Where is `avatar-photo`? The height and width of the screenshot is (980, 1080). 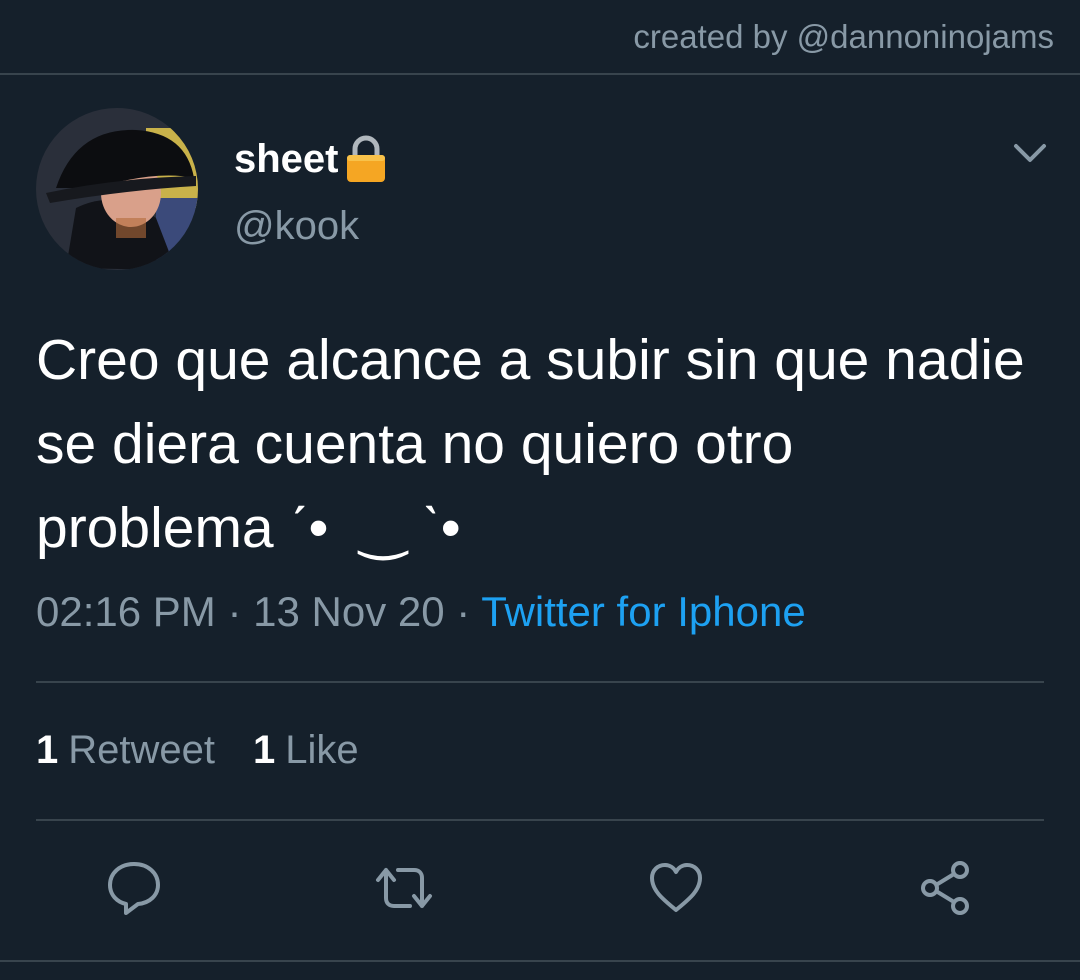 avatar-photo is located at coordinates (117, 189).